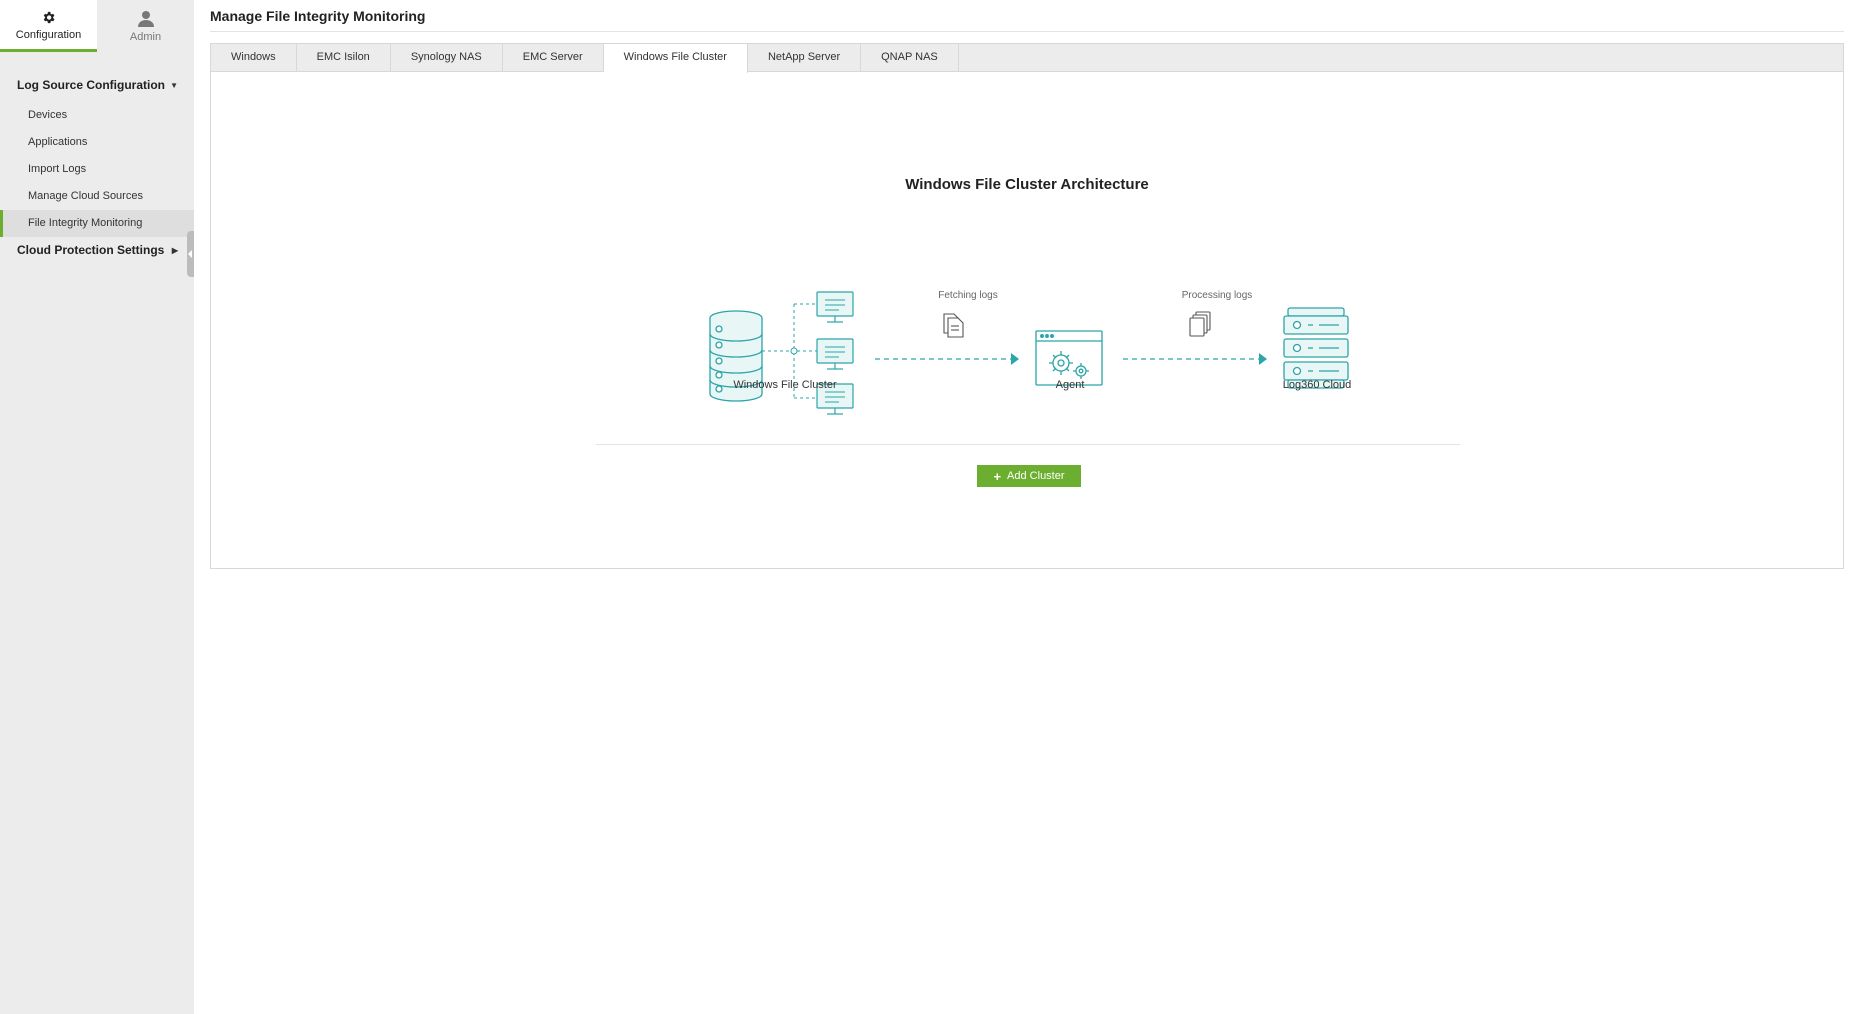 This screenshot has height=1014, width=1854. Describe the element at coordinates (1027, 16) in the screenshot. I see `page-title: Manage File Integrity Monitoring` at that location.